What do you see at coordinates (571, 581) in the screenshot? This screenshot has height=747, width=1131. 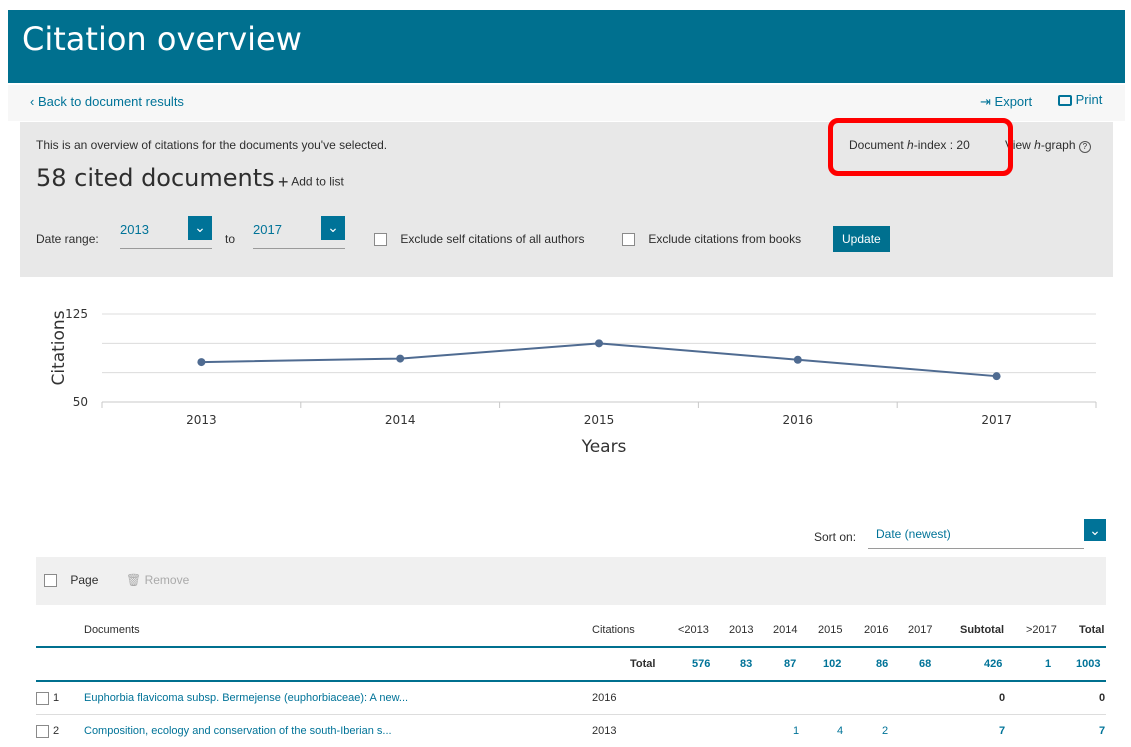 I see `bulk-actions-bar: Page 🗑 Remove` at bounding box center [571, 581].